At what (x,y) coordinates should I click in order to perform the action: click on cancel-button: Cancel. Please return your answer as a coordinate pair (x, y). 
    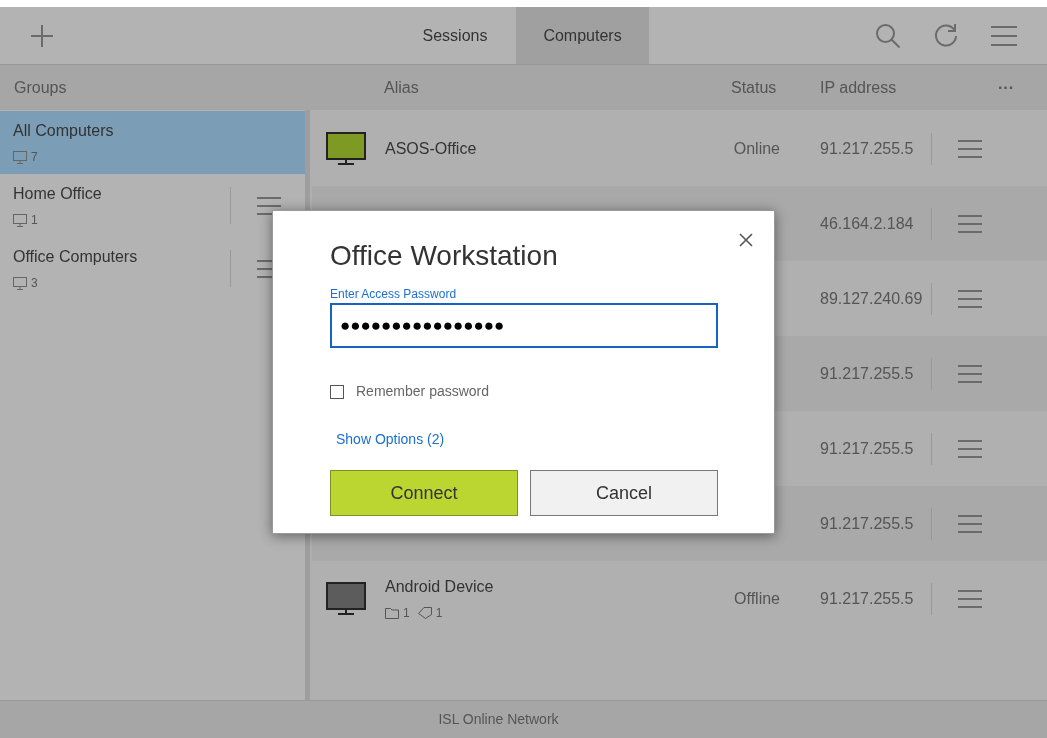
    Looking at the image, I should click on (624, 493).